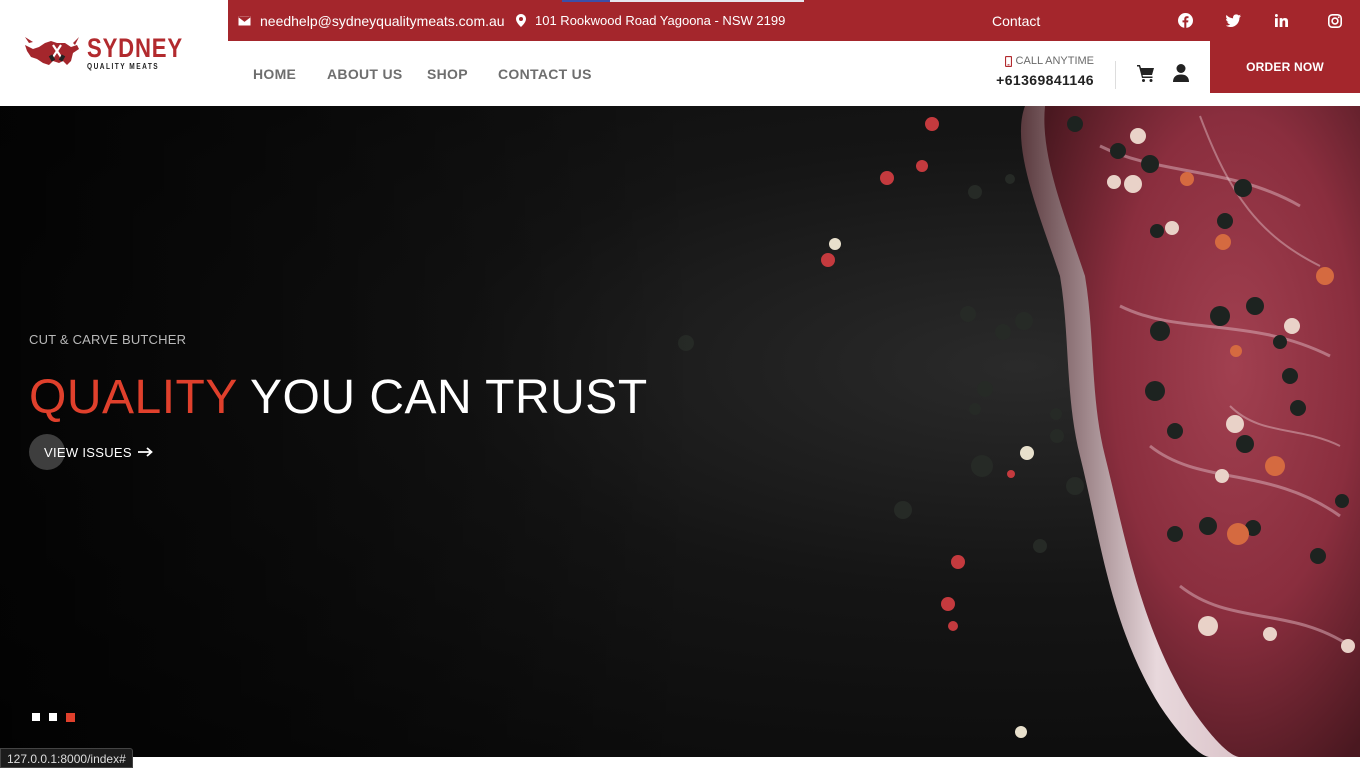 This screenshot has height=769, width=1366. Describe the element at coordinates (123, 66) in the screenshot. I see `brand-tagline: QUALITY MEATS` at that location.